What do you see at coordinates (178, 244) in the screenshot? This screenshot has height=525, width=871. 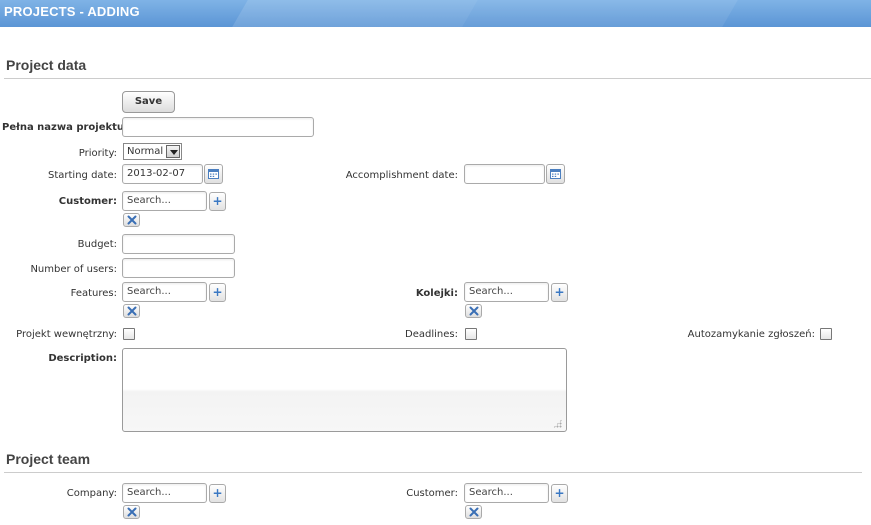 I see `budget-input` at bounding box center [178, 244].